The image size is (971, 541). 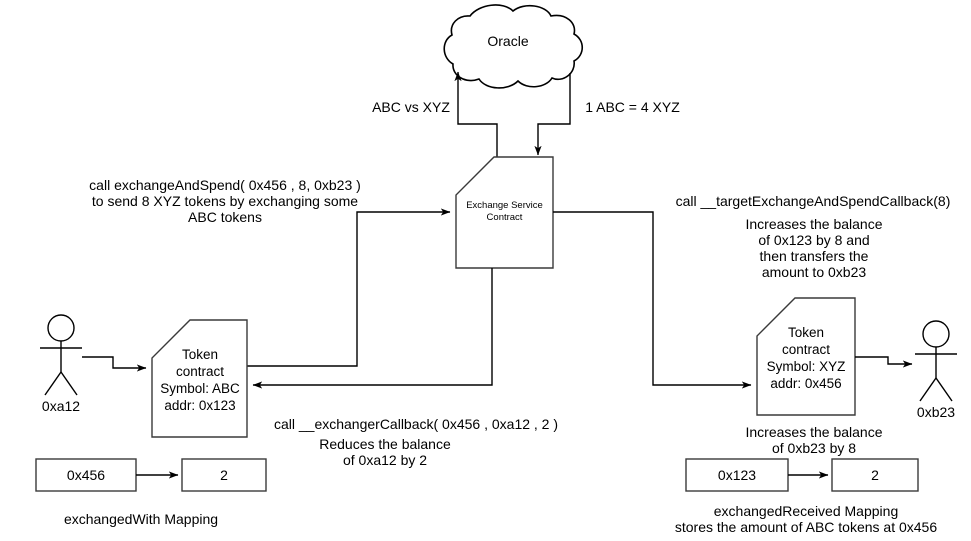 What do you see at coordinates (385, 452) in the screenshot?
I see `edge-label-exchanger-callback-detail: Reduces the balance of 0xa12 by 2` at bounding box center [385, 452].